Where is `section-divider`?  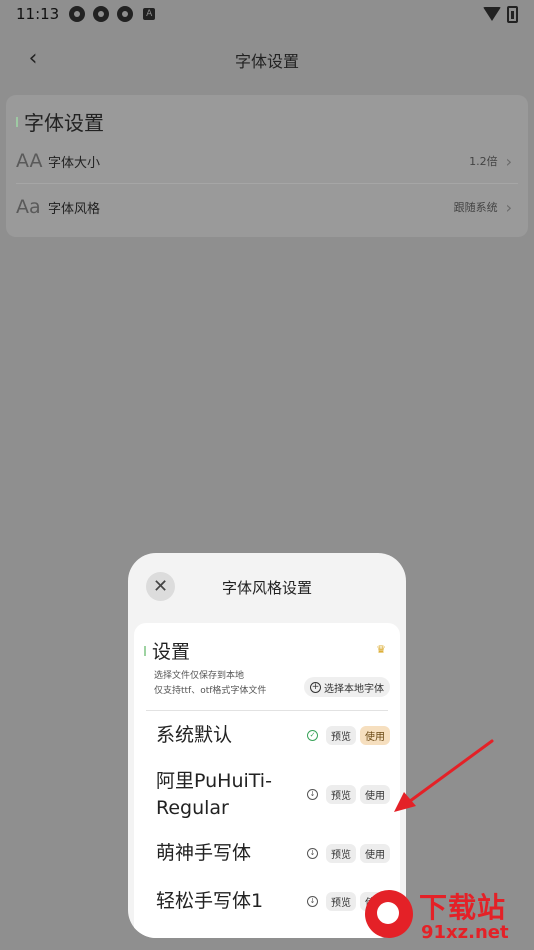
section-divider is located at coordinates (267, 710).